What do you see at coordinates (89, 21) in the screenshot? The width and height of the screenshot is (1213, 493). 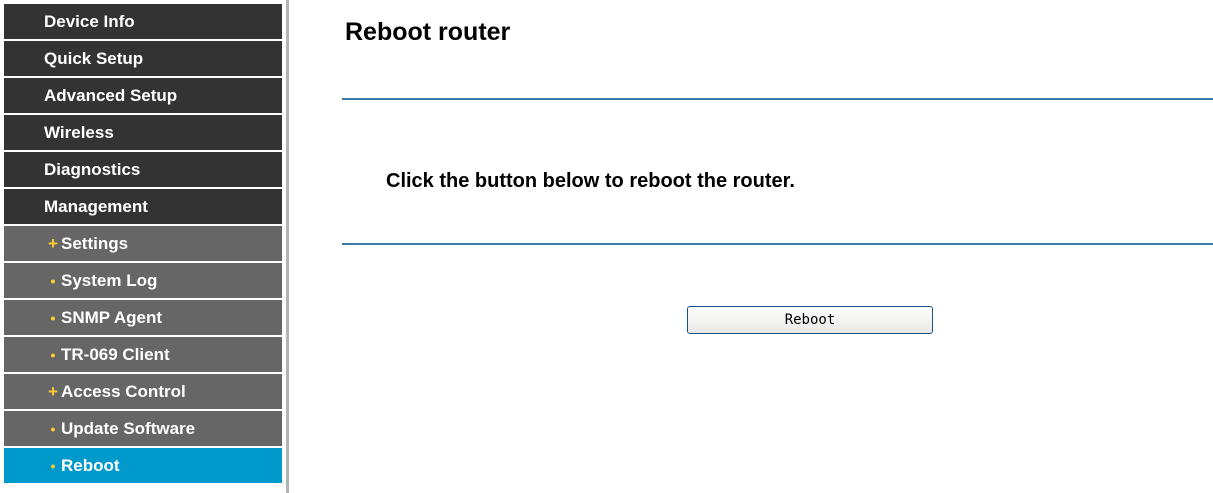 I see `sidebar-item-label: Device Info` at bounding box center [89, 21].